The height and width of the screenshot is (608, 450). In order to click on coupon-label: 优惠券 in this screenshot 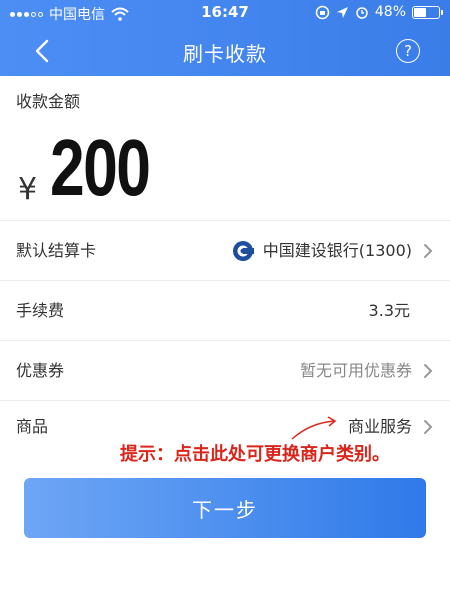, I will do `click(40, 370)`.